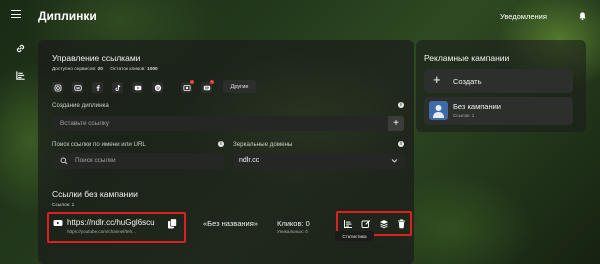 This screenshot has width=600, height=264. Describe the element at coordinates (239, 86) in the screenshot. I see `others-button: Другие` at that location.